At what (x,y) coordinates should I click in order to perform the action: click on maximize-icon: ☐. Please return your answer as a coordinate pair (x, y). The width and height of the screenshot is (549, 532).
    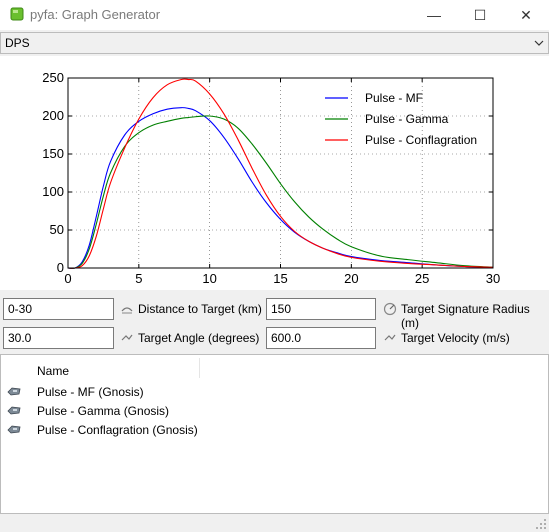
    Looking at the image, I should click on (480, 14).